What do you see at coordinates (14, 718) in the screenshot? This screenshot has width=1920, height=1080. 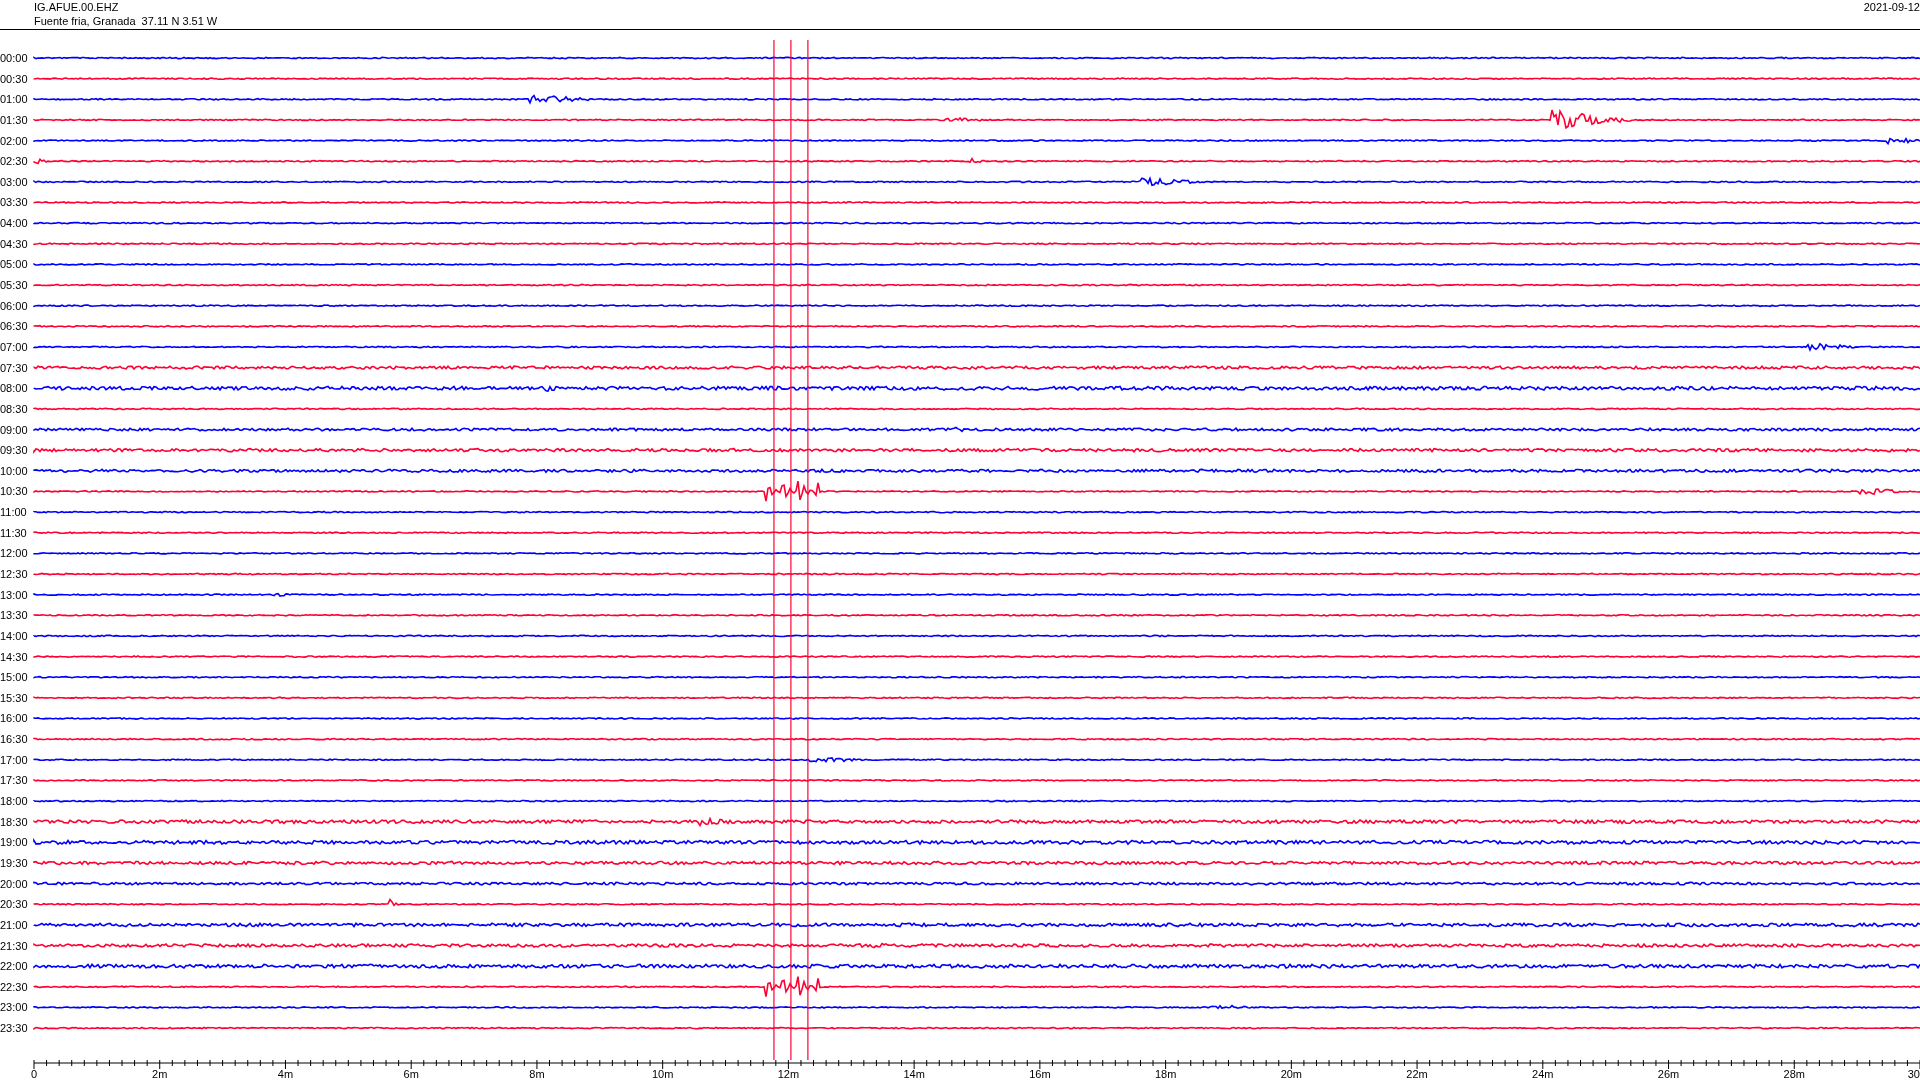 I see `time-label: 16:00` at bounding box center [14, 718].